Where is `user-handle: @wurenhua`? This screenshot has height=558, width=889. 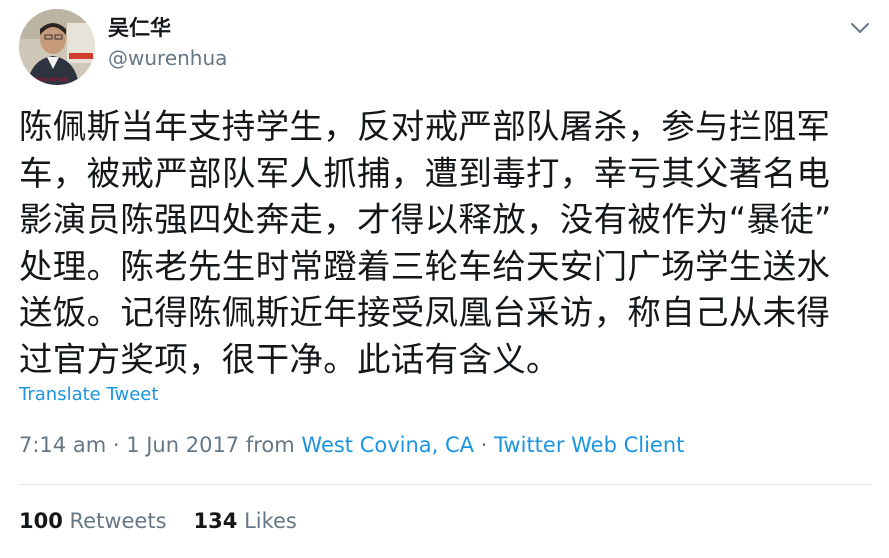 user-handle: @wurenhua is located at coordinates (167, 58).